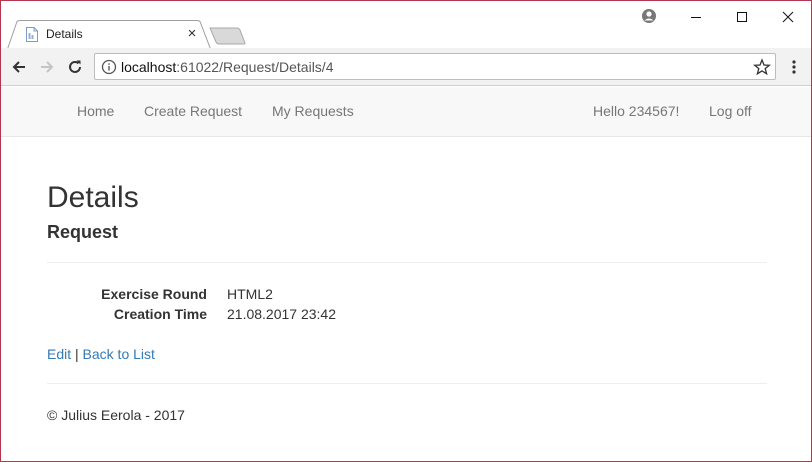 The height and width of the screenshot is (462, 812). What do you see at coordinates (407, 383) in the screenshot?
I see `footer-divider` at bounding box center [407, 383].